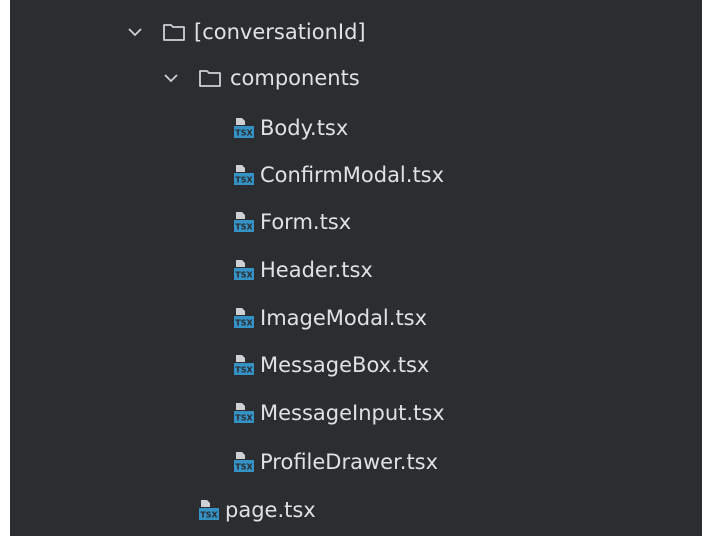 This screenshot has width=703, height=536. Describe the element at coordinates (356, 510) in the screenshot. I see `tree-file-page: TSX page.tsx` at that location.